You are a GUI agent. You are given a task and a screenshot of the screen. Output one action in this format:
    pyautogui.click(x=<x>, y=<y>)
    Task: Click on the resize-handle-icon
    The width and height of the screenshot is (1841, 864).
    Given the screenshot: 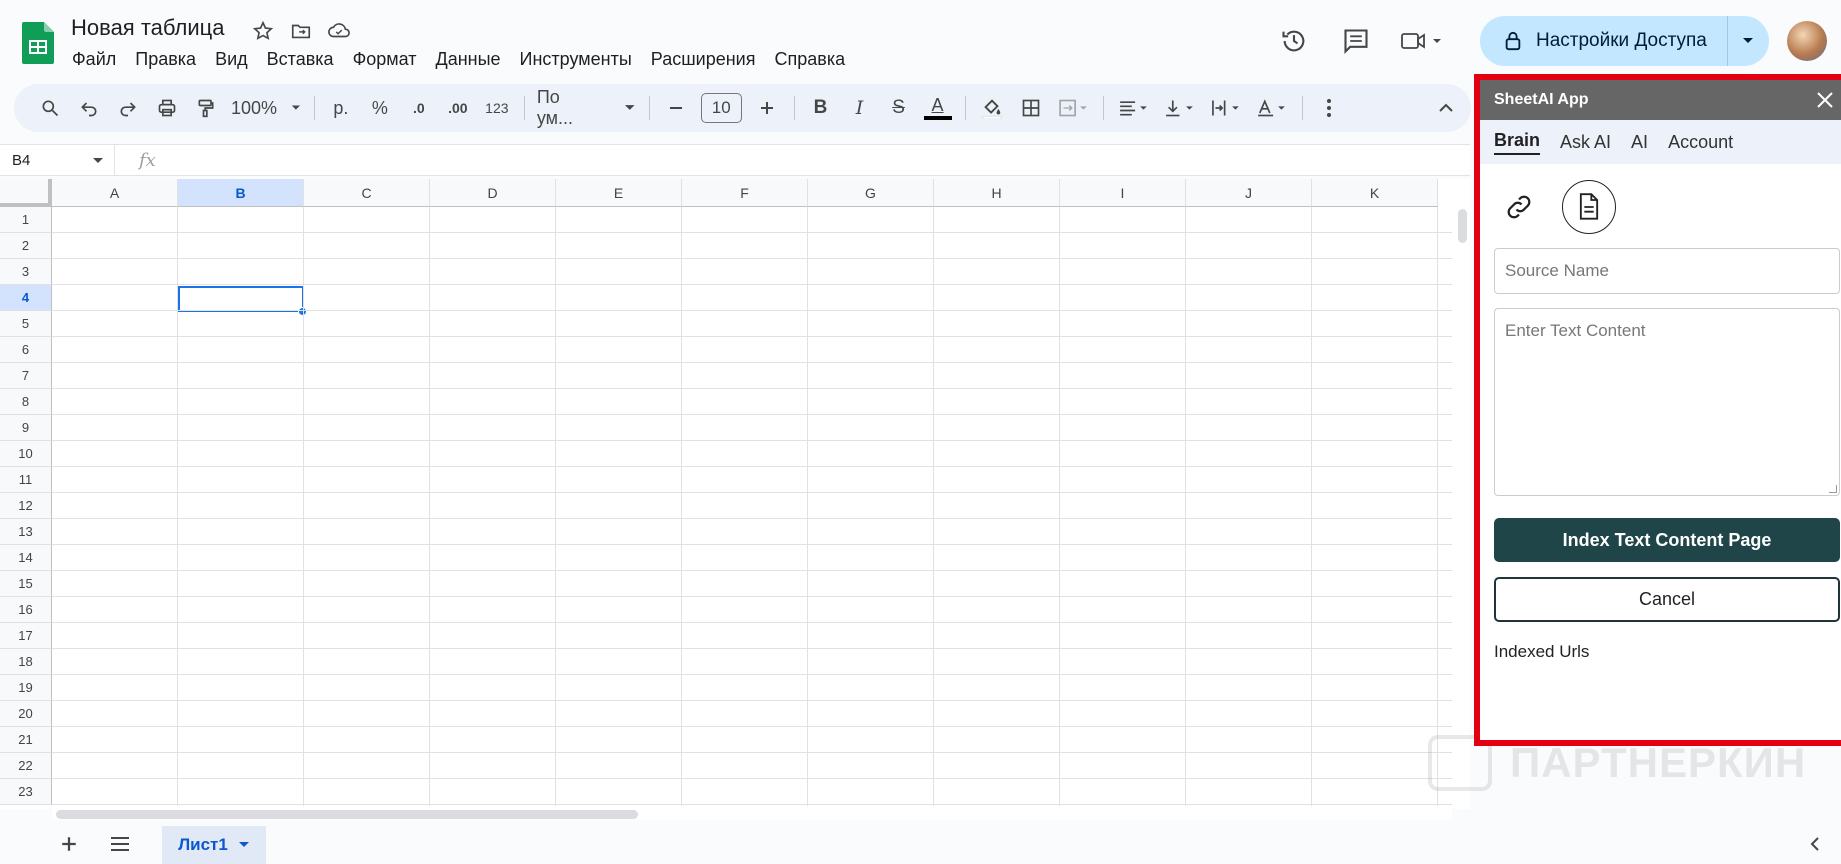 What is the action you would take?
    pyautogui.click(x=1833, y=489)
    